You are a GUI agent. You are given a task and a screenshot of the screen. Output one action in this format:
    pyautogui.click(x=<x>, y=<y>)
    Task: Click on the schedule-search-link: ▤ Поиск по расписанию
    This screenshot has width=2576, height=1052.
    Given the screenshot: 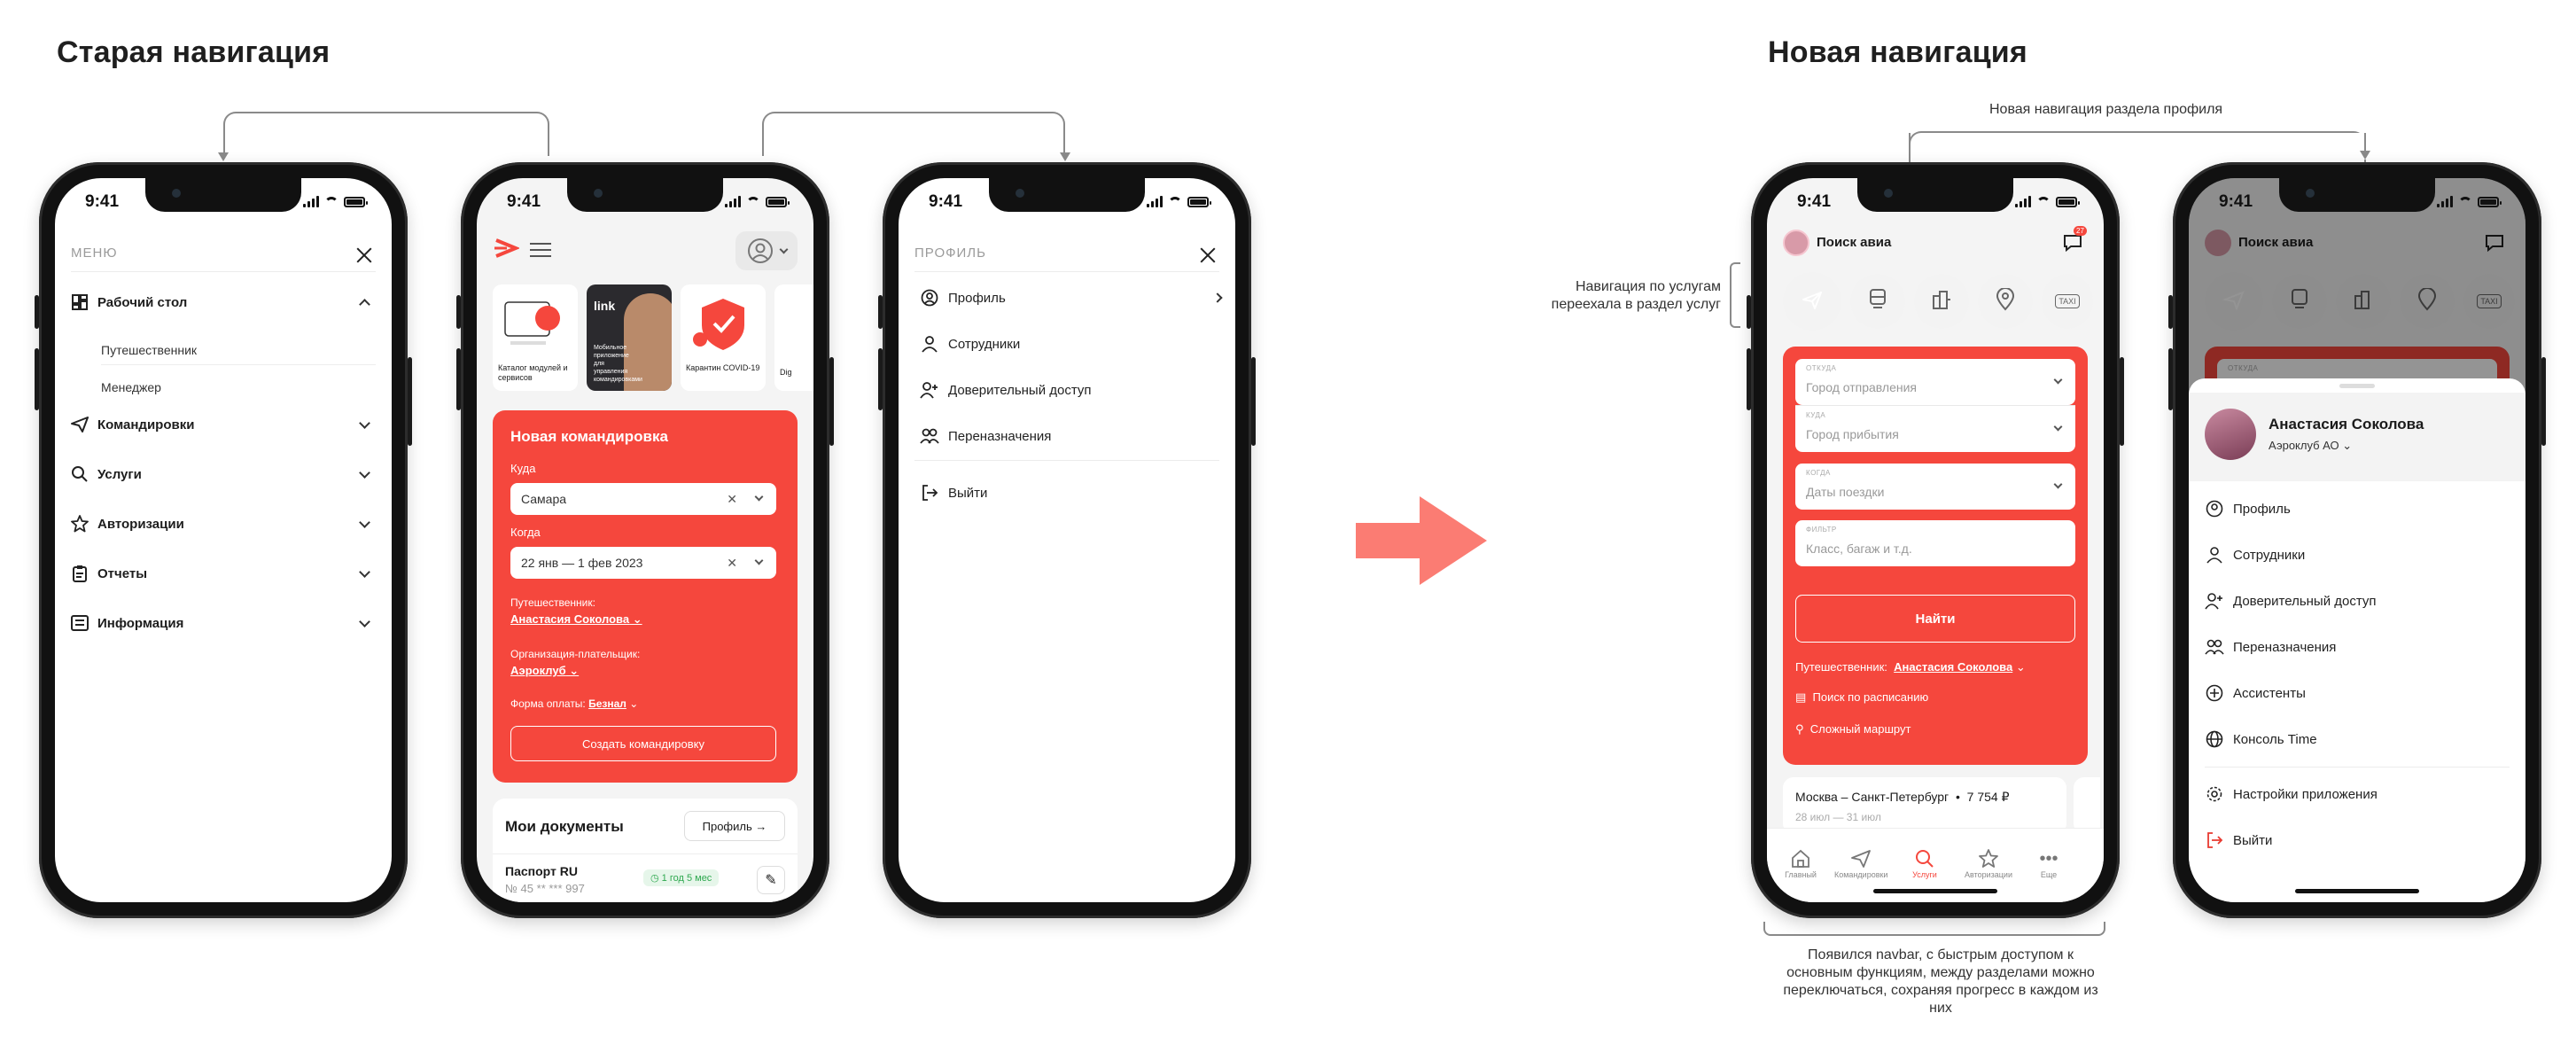 What is the action you would take?
    pyautogui.click(x=1861, y=697)
    